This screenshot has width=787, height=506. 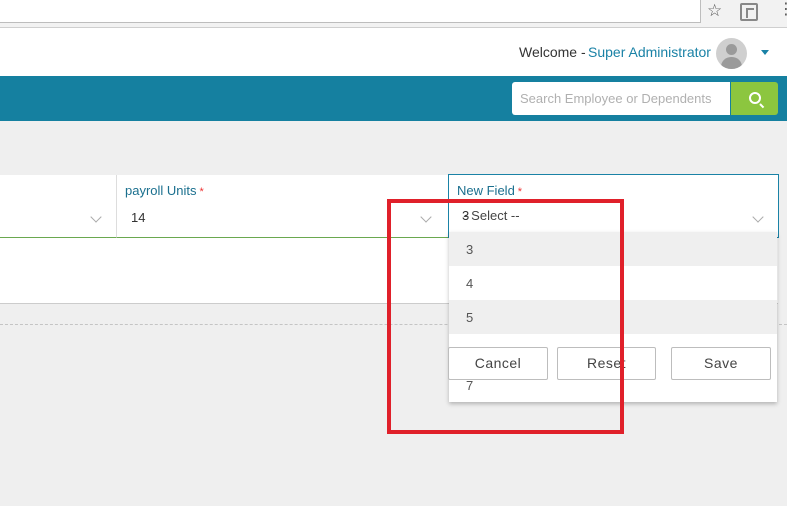 I want to click on field-label: New Field *, so click(x=489, y=190).